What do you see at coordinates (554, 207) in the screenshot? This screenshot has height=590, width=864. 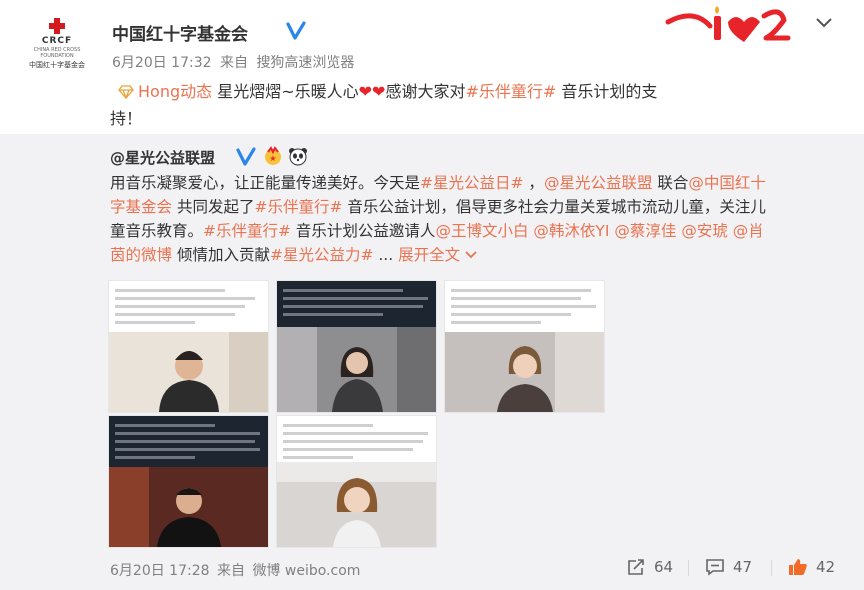 I see `text-segment: 音乐公益计划，倡导更多社会力量关爱城市流动儿童，关注儿` at bounding box center [554, 207].